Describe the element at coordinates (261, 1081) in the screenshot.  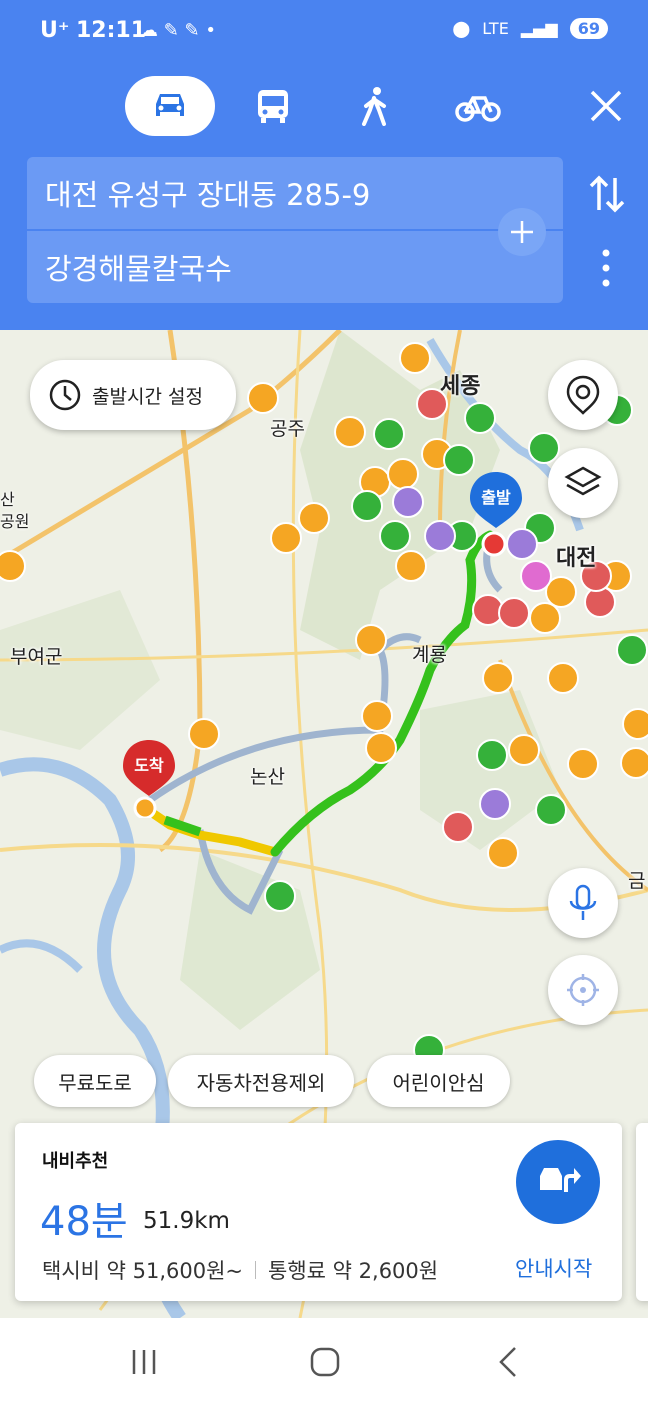
I see `filter-chip-no-expressway: 자동차전용제외` at that location.